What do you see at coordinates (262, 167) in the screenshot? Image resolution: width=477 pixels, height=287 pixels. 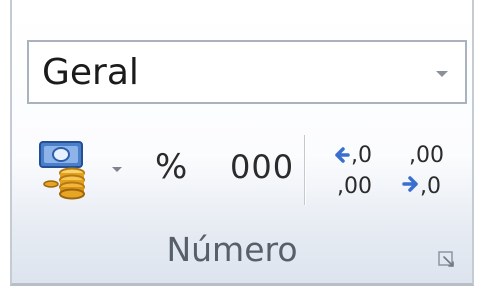 I see `comma-style-label: 000` at bounding box center [262, 167].